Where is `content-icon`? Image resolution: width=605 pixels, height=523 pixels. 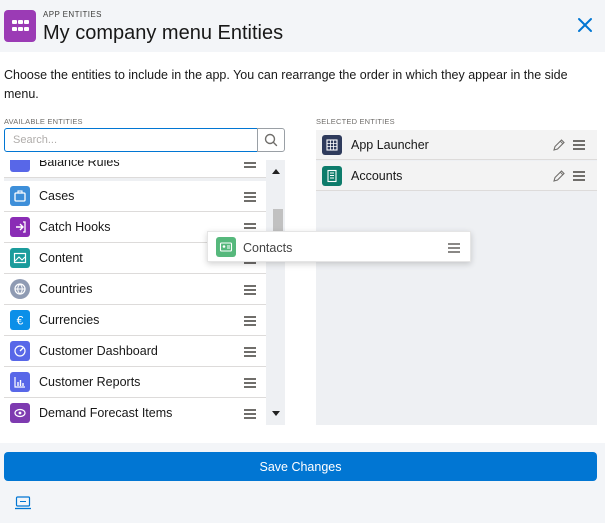 content-icon is located at coordinates (20, 258).